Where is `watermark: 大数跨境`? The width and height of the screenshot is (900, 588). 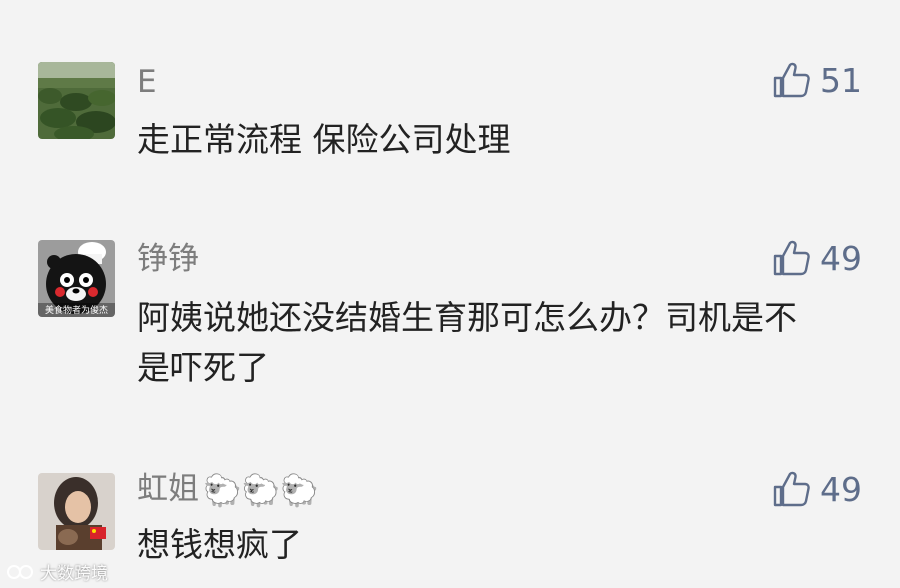
watermark: 大数跨境 is located at coordinates (57, 571).